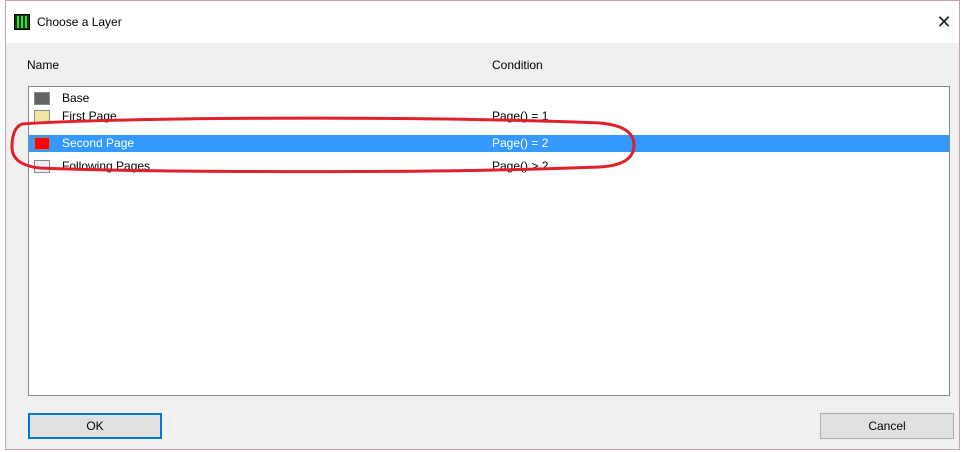 The height and width of the screenshot is (452, 962). What do you see at coordinates (22, 22) in the screenshot?
I see `app-icon` at bounding box center [22, 22].